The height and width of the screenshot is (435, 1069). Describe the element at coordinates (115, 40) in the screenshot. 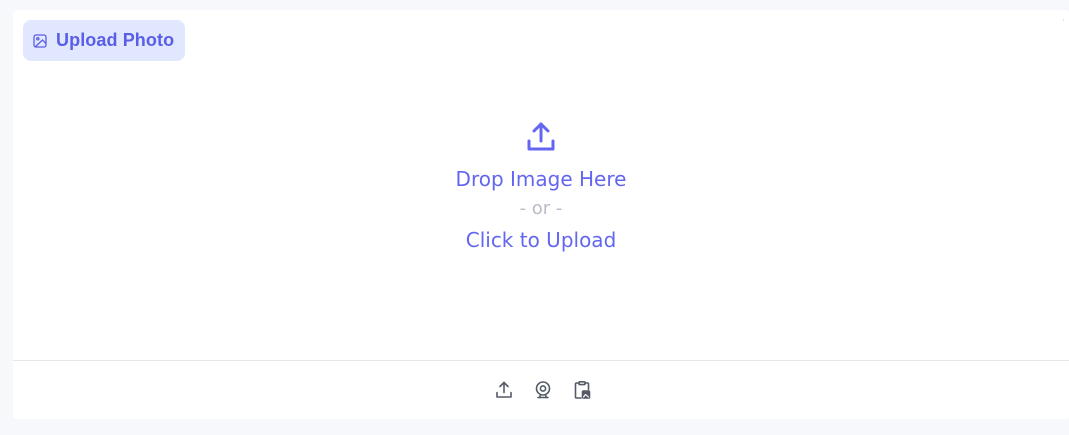

I see `upload-photo-label-text: Upload Photo` at that location.